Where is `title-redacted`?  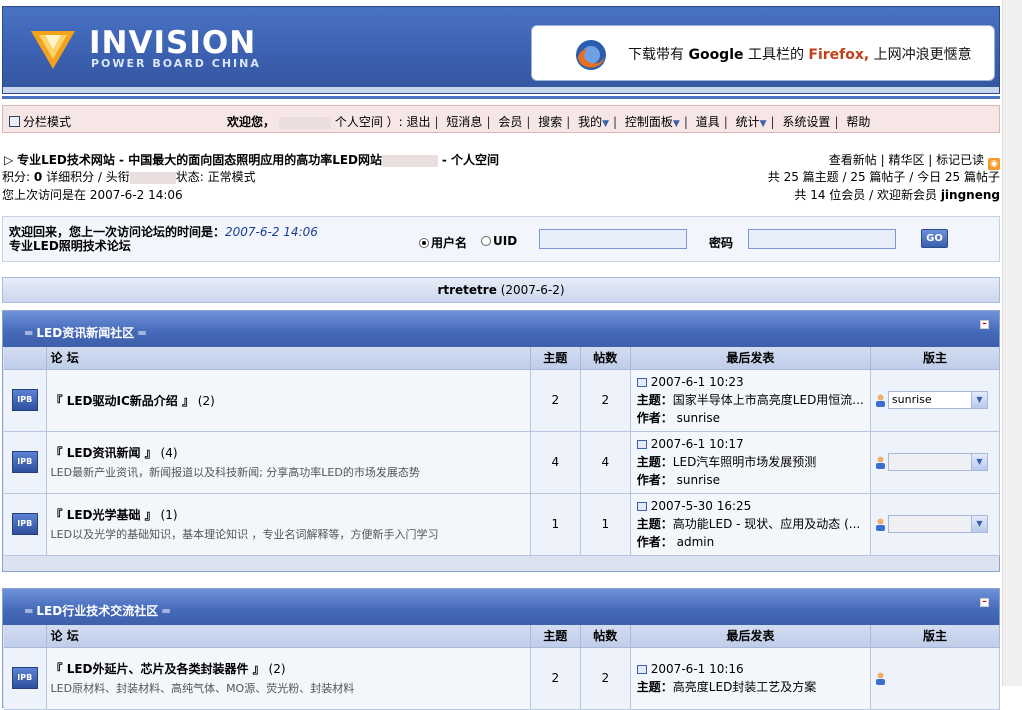
title-redacted is located at coordinates (152, 177).